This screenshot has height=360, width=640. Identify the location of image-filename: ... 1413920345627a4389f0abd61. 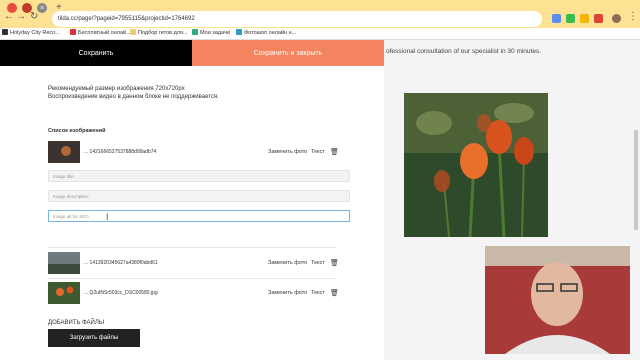
(121, 263).